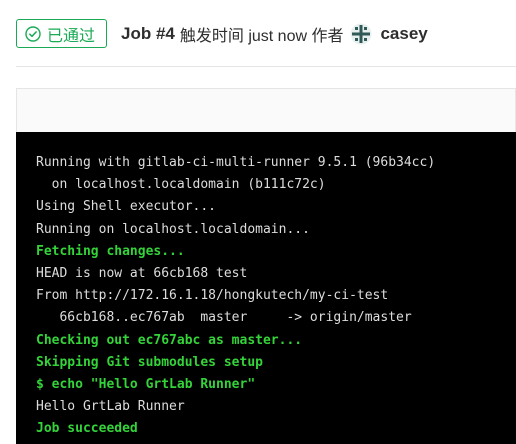  Describe the element at coordinates (361, 34) in the screenshot. I see `avatar` at that location.